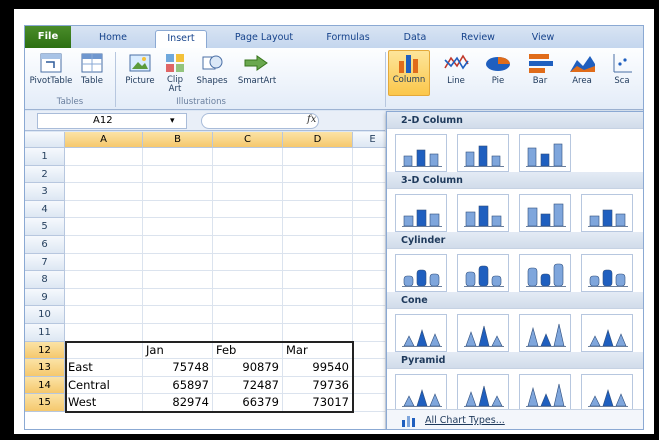 The height and width of the screenshot is (440, 659). Describe the element at coordinates (45, 403) in the screenshot. I see `row-header-15: 15` at that location.